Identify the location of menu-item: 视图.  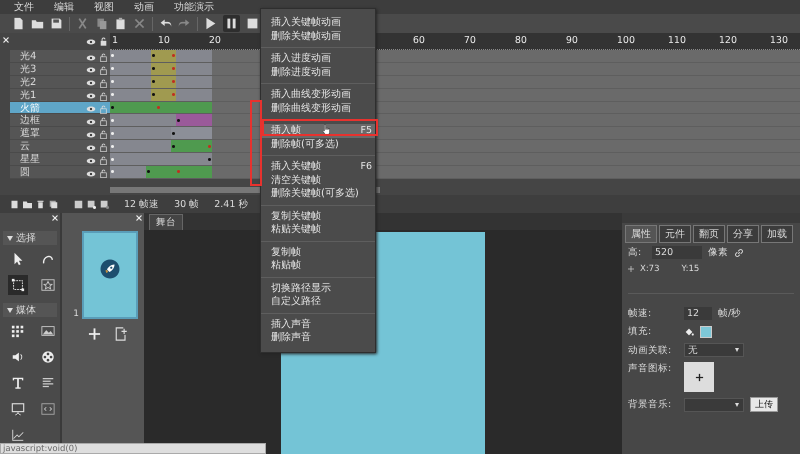
(104, 7).